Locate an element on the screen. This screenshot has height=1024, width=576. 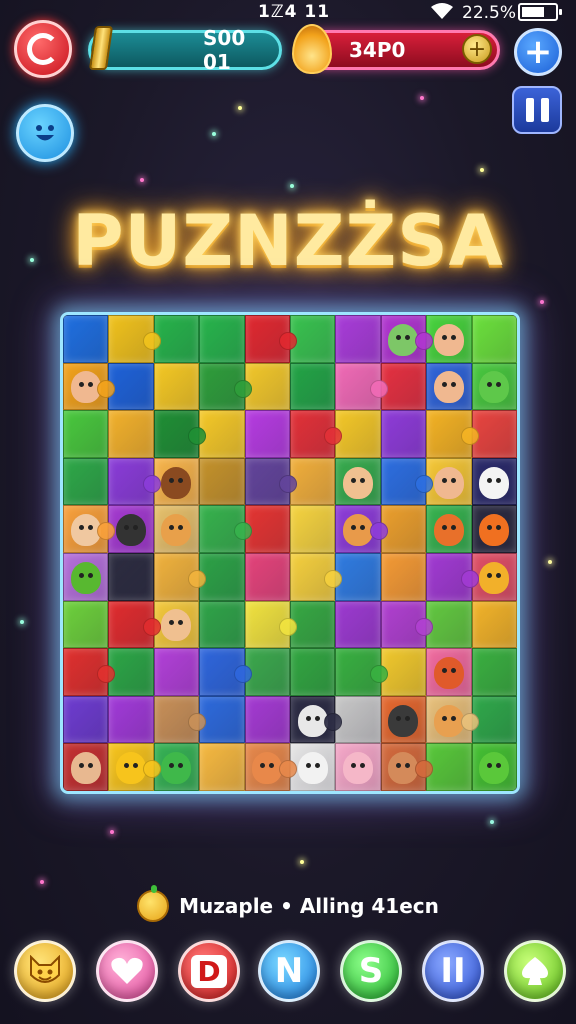
cat-face-button is located at coordinates (45, 971).